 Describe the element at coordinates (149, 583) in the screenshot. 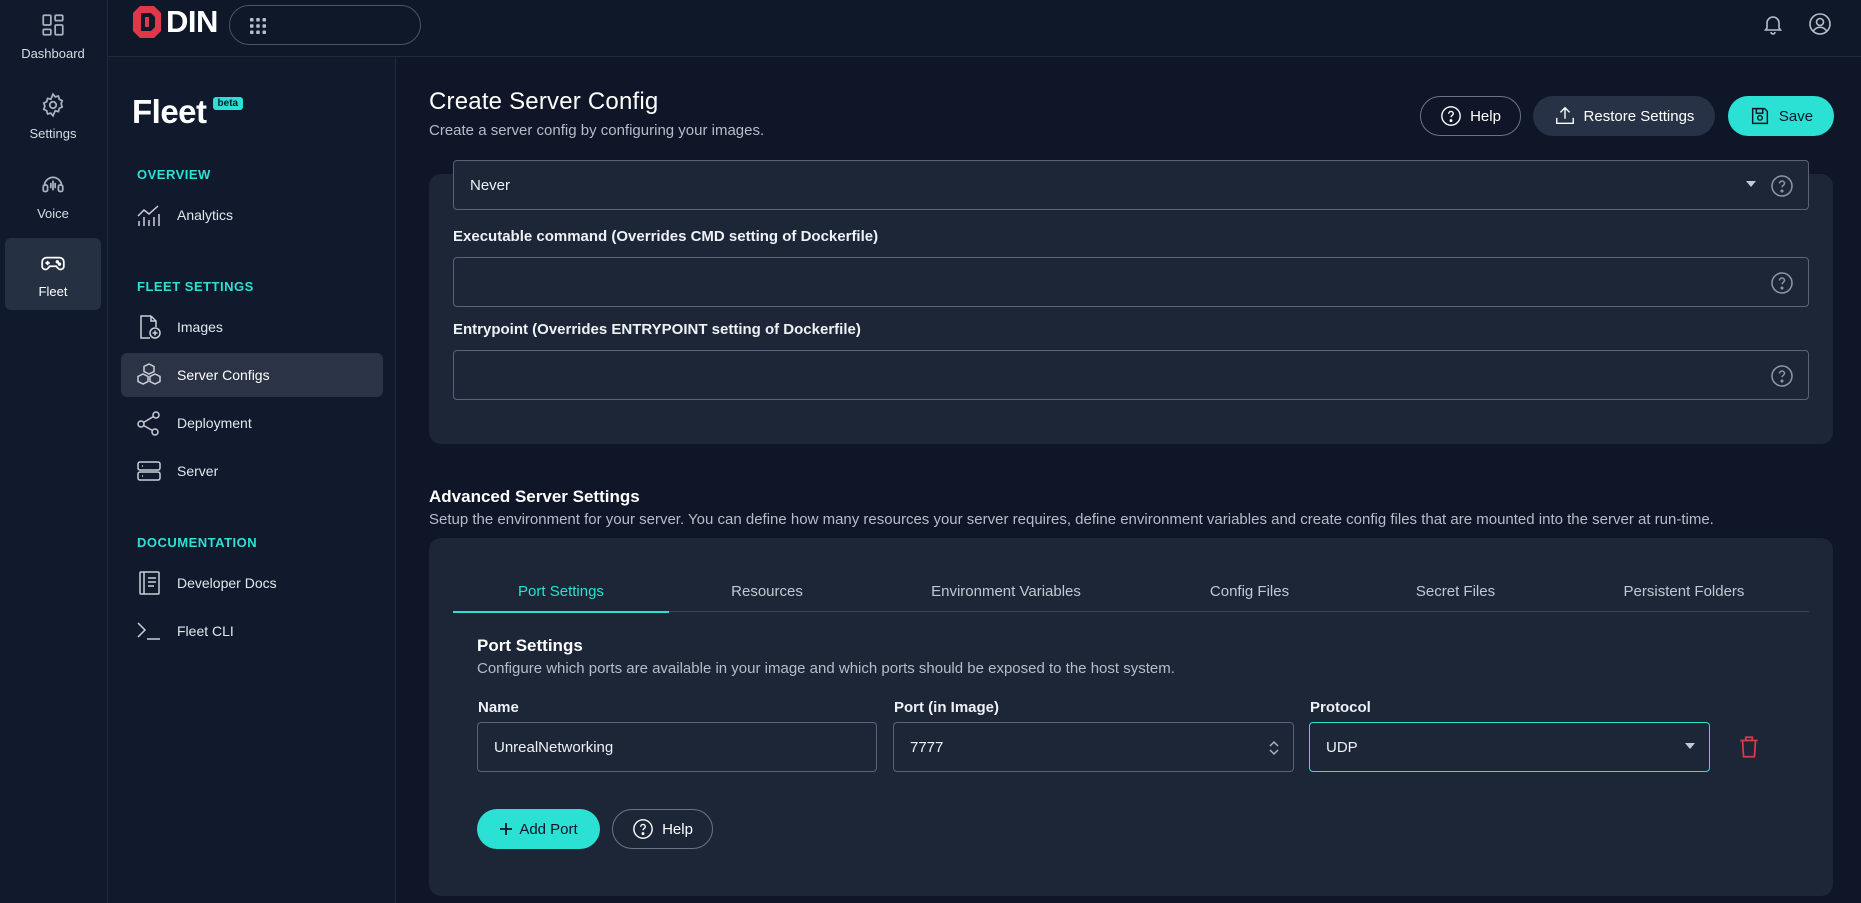

I see `book-icon` at that location.